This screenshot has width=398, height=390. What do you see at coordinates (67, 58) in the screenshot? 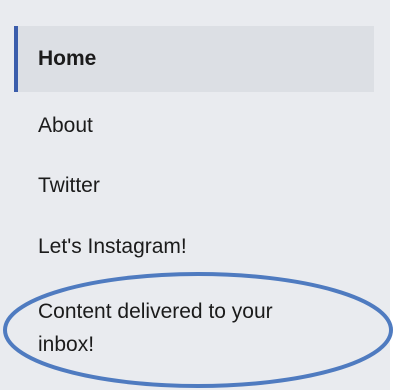
I see `nav-item-label: Home` at bounding box center [67, 58].